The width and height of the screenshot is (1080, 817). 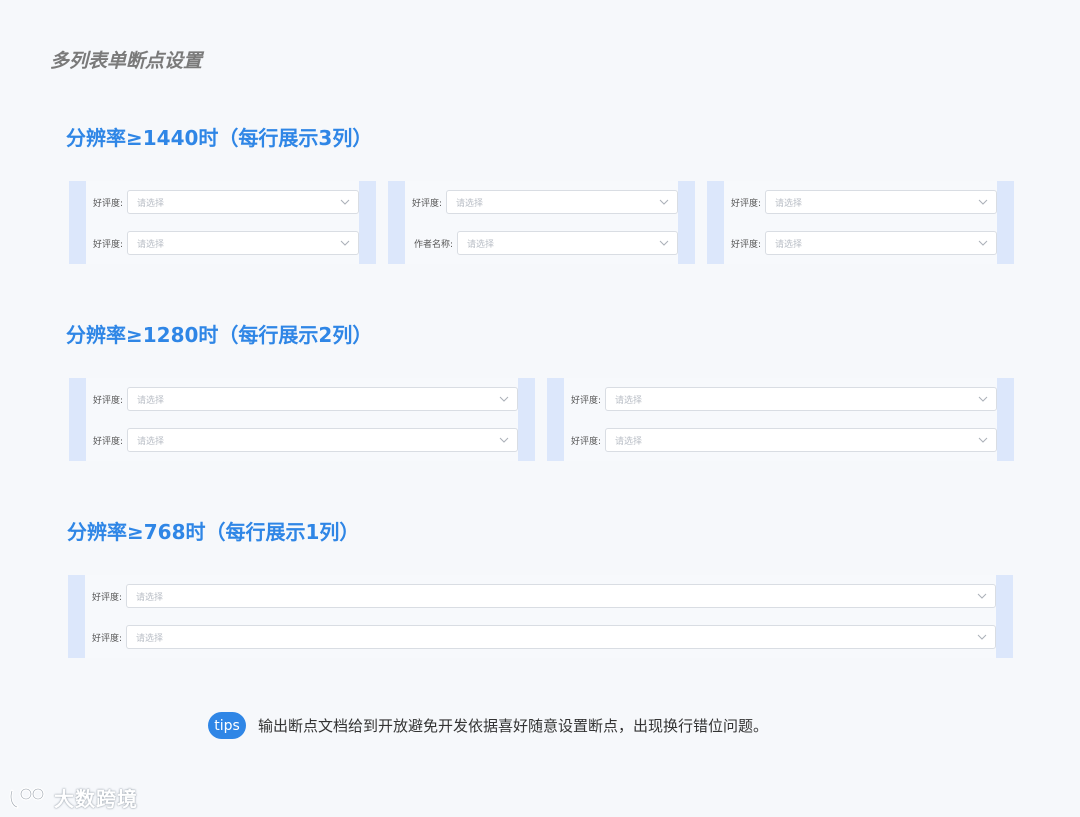 I want to click on form-row: 作者名称: 请选择, so click(x=541, y=243).